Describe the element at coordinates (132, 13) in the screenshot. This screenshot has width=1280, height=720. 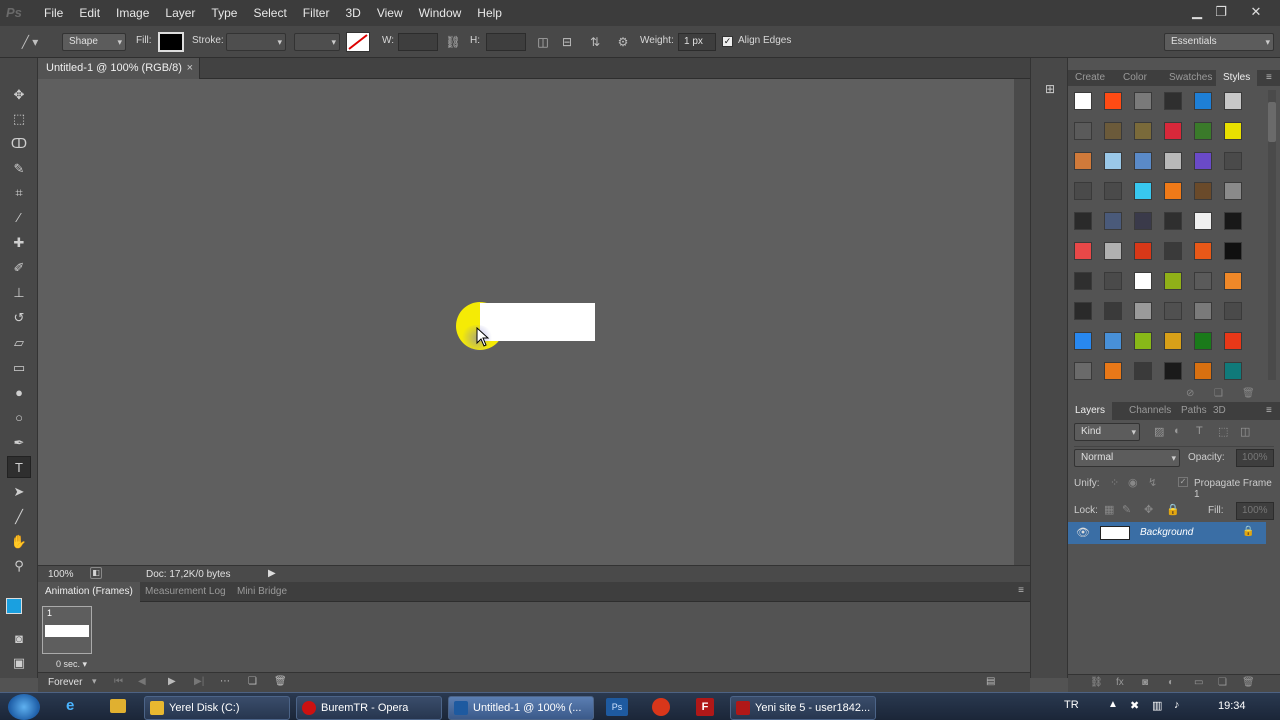
I see `menu-image: Image` at that location.